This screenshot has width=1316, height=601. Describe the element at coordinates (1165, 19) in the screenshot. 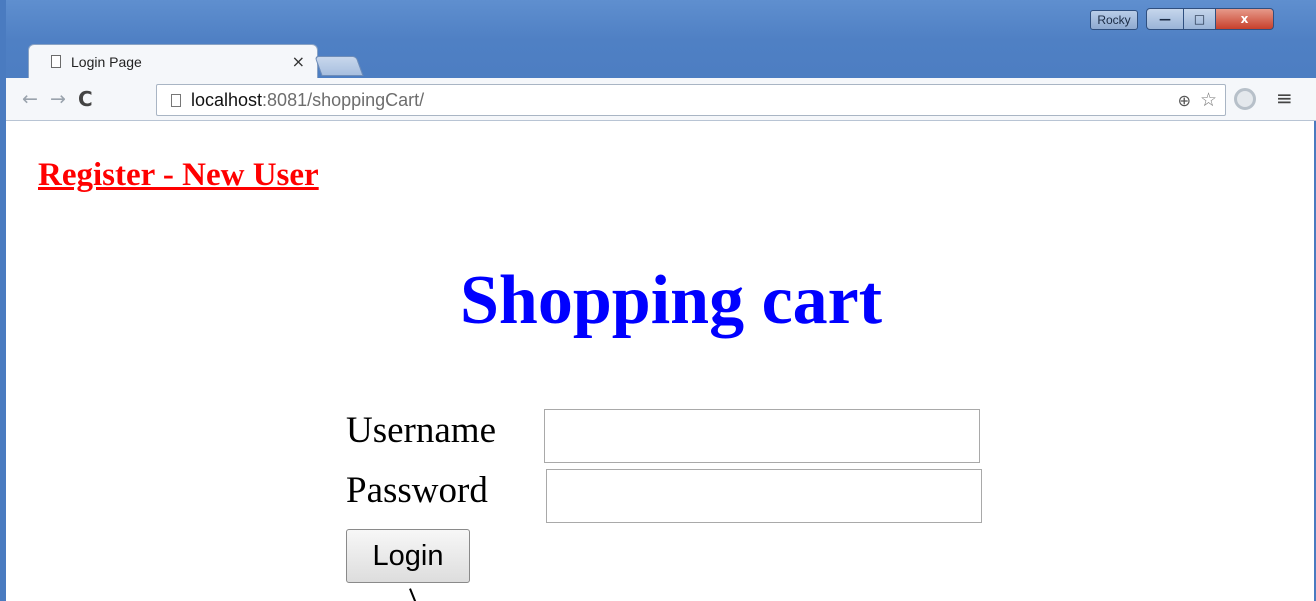

I see `minimize-button: —` at that location.